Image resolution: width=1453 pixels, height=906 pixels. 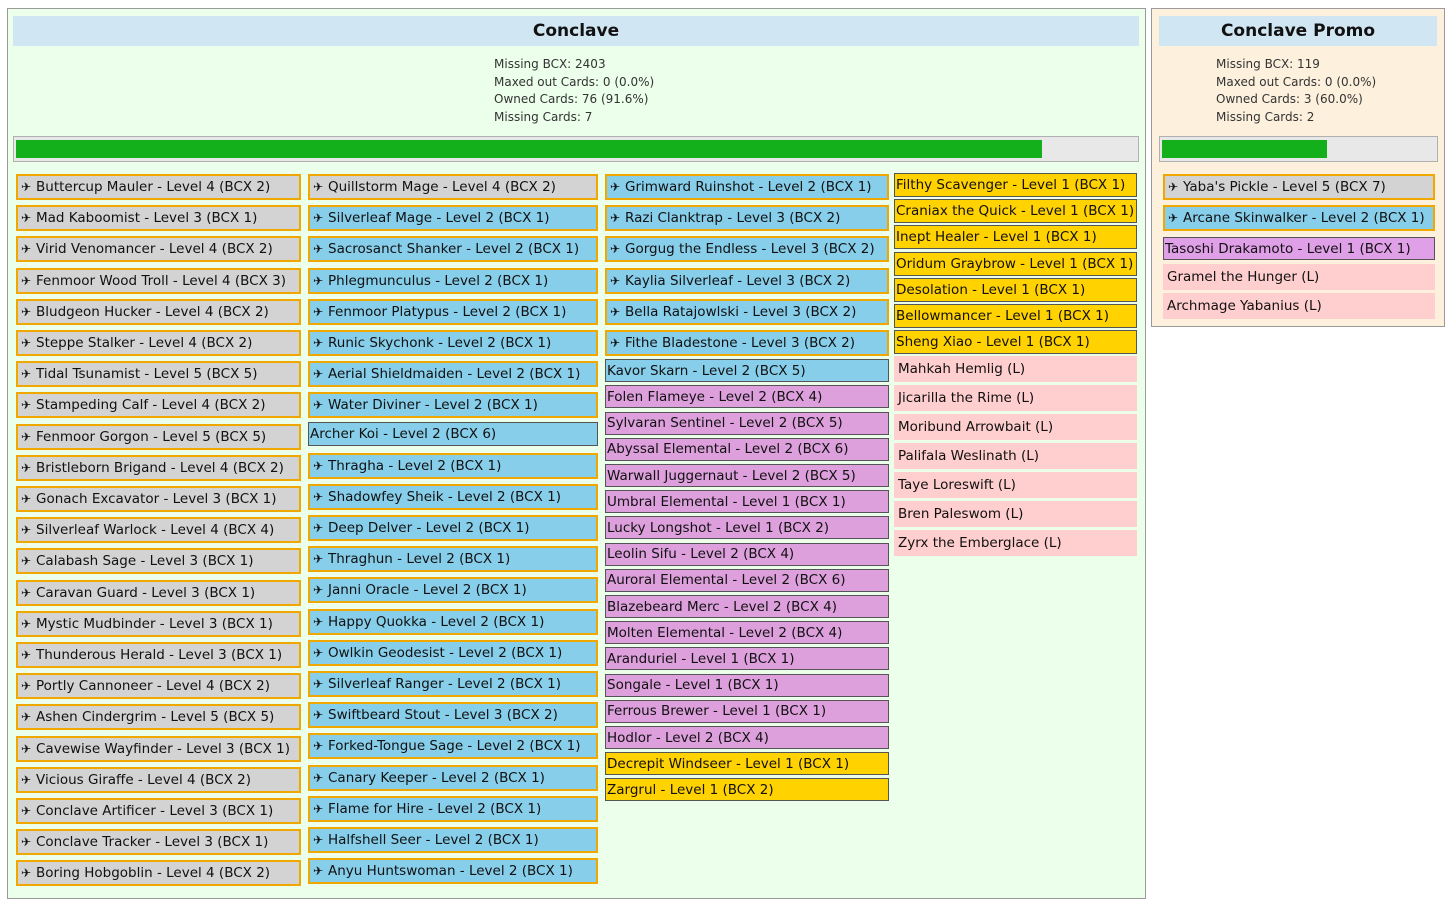 I want to click on card-item: ✈ Water Diviner - Level 2 (BCX 1), so click(x=453, y=405).